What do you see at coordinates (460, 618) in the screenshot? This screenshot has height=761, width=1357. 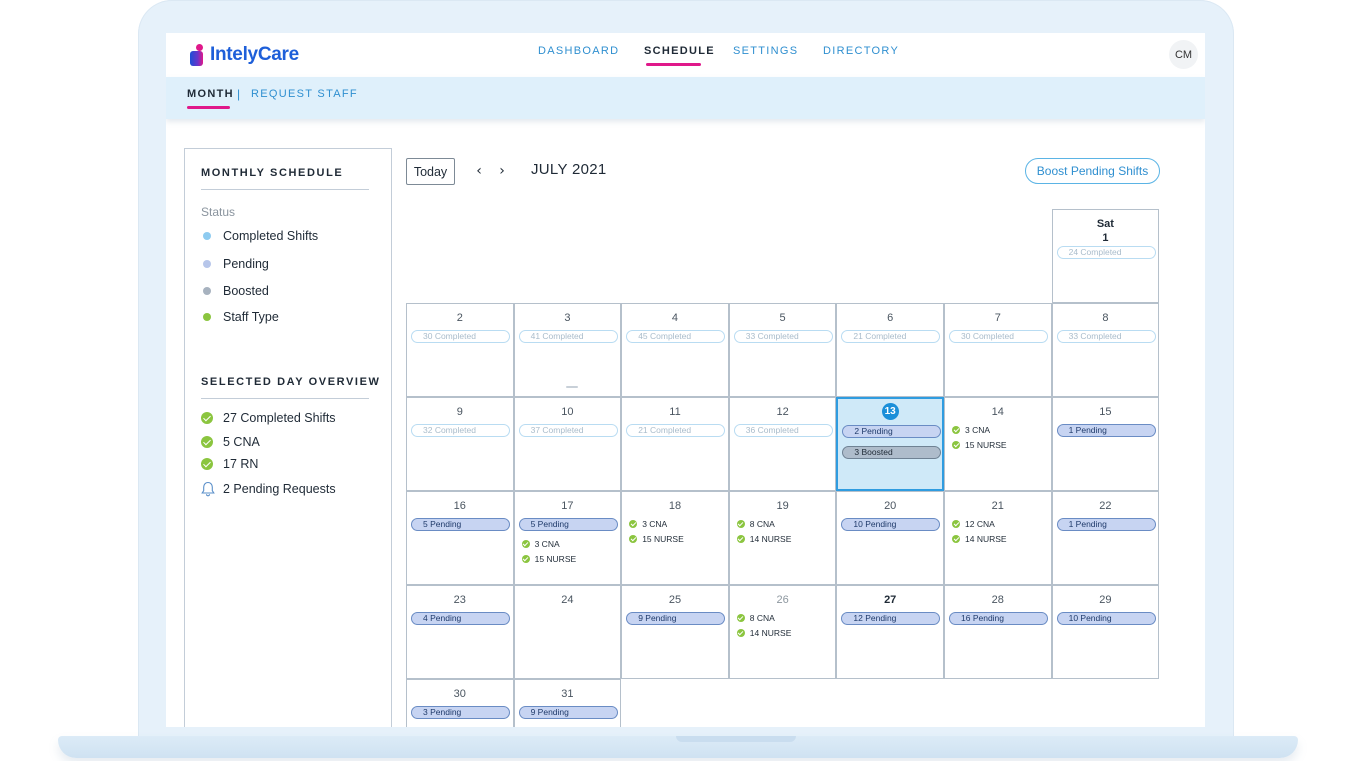 I see `pending-shift-pill: 4 Pending` at bounding box center [460, 618].